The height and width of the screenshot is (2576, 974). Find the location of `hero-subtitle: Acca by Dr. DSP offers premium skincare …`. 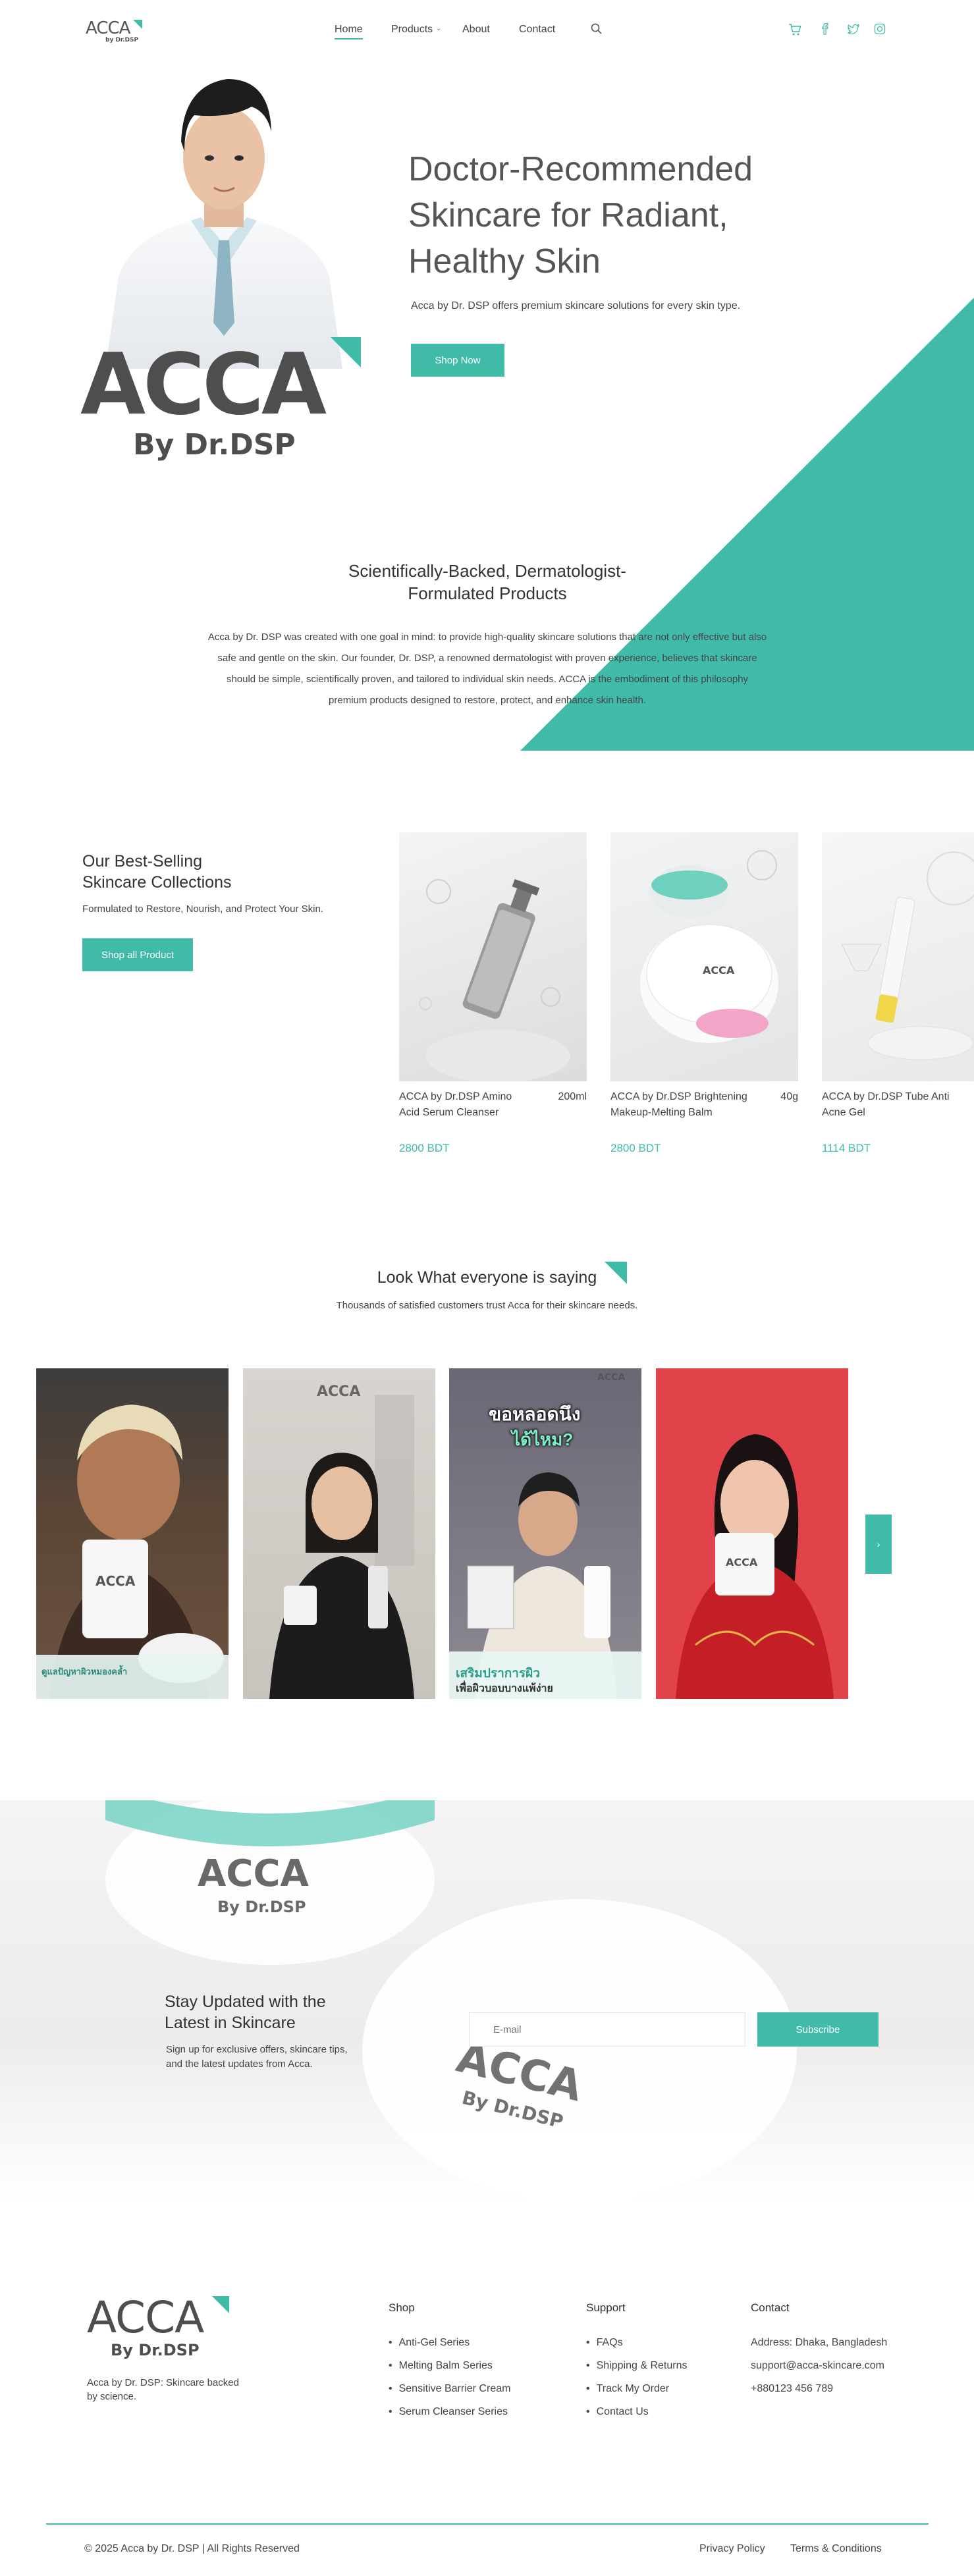

hero-subtitle: Acca by Dr. DSP offers premium skincare … is located at coordinates (576, 305).